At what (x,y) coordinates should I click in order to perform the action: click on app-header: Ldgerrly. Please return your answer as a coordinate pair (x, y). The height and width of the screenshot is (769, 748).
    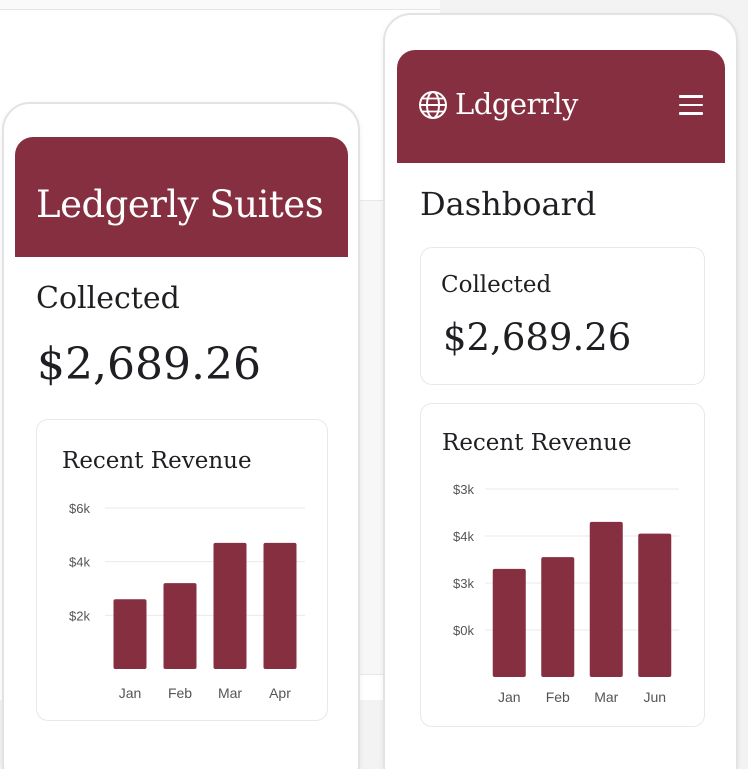
    Looking at the image, I should click on (561, 106).